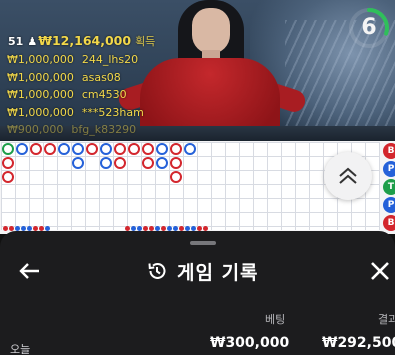 The image size is (395, 355). I want to click on bet-feed-row: ₩900,000 bfg_k83290, so click(75, 130).